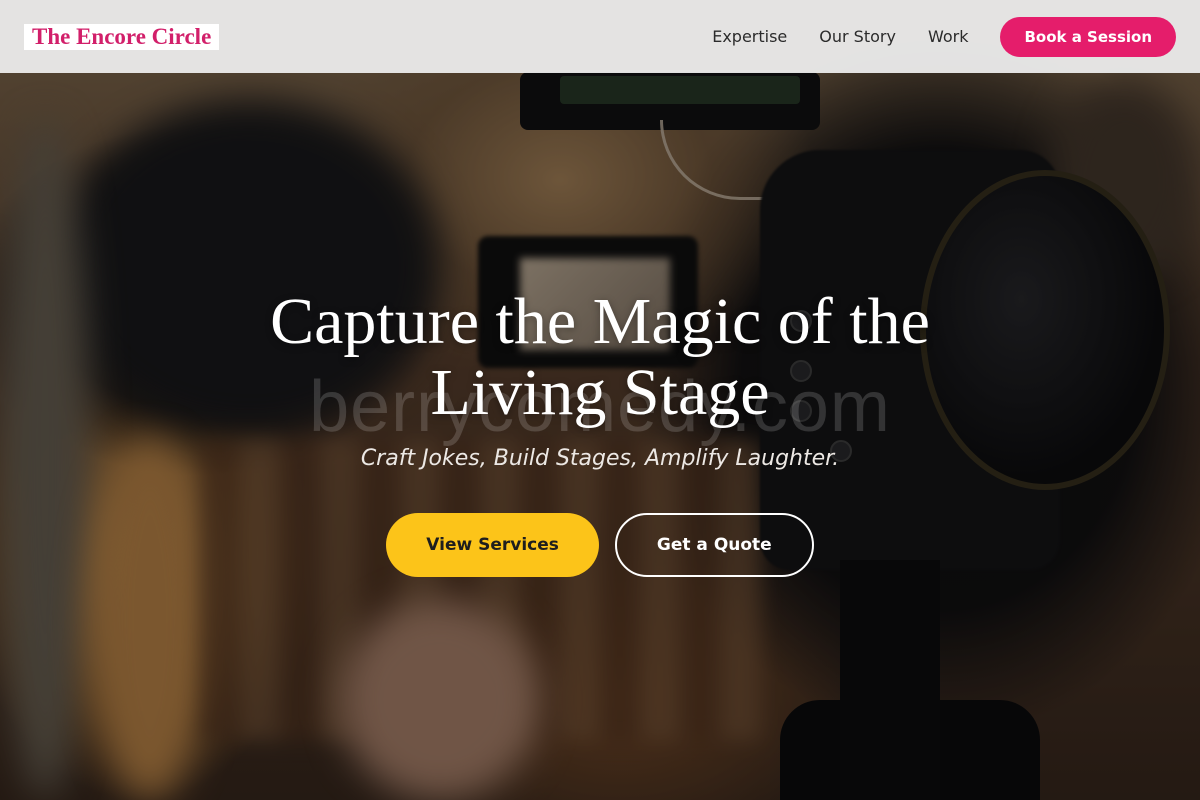 The width and height of the screenshot is (1200, 800). Describe the element at coordinates (122, 36) in the screenshot. I see `site-logo: The Encore Circle` at that location.